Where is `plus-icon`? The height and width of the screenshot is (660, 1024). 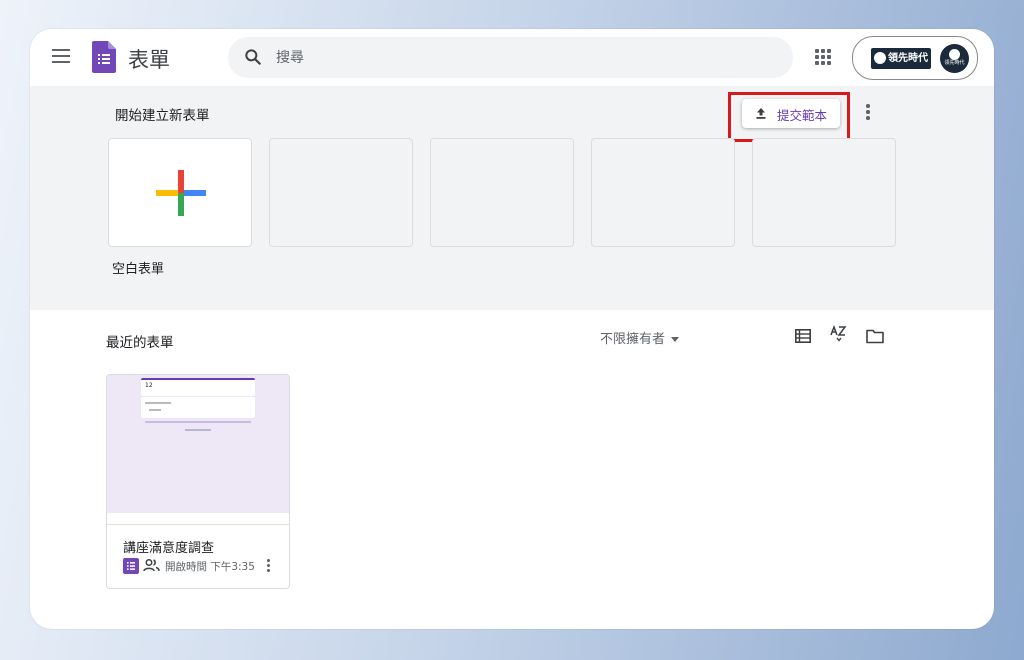
plus-icon is located at coordinates (181, 193).